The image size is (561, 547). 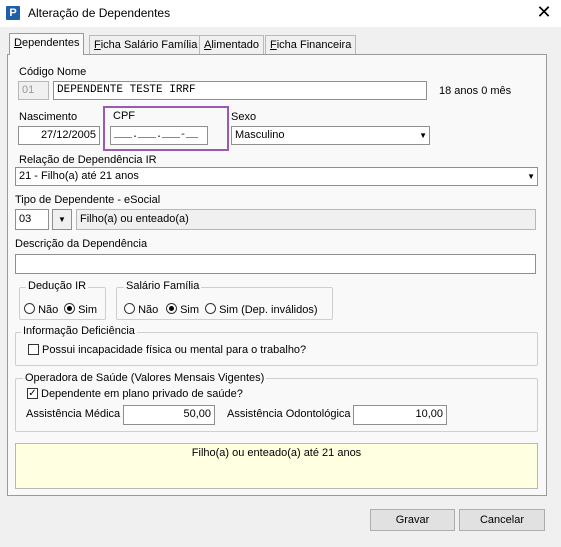 I want to click on salario-sim-invalidos-label: Sim (Dep. inválidos), so click(x=268, y=310).